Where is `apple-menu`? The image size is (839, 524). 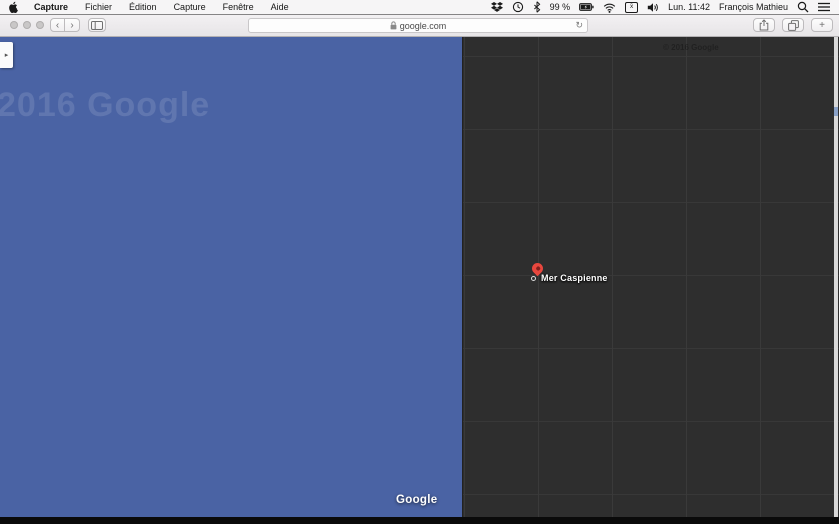
apple-menu is located at coordinates (14, 7).